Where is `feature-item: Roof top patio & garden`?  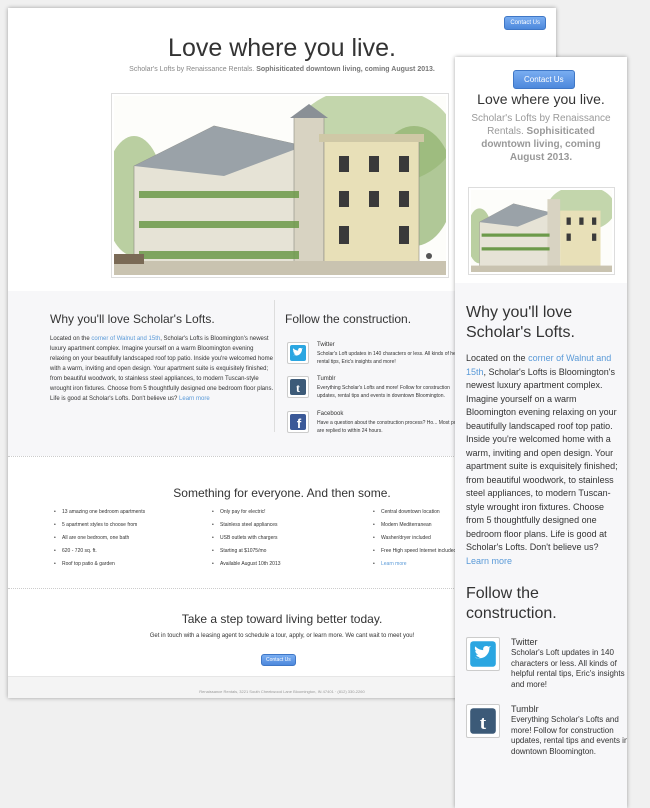 feature-item: Roof top patio & garden is located at coordinates (99, 567).